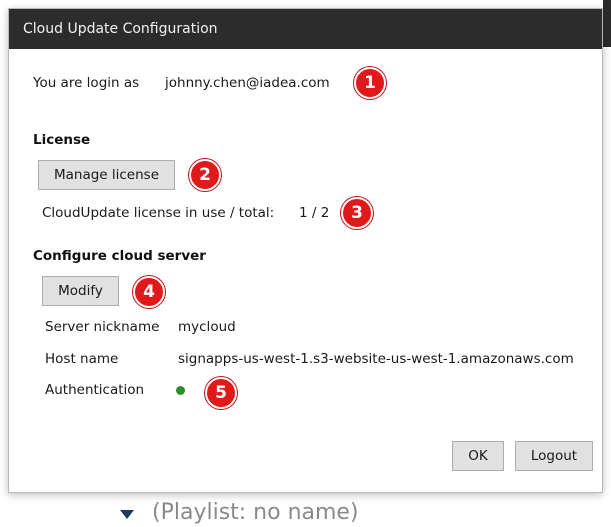 The width and height of the screenshot is (611, 527). I want to click on license-usage-value: 1 / 2, so click(314, 213).